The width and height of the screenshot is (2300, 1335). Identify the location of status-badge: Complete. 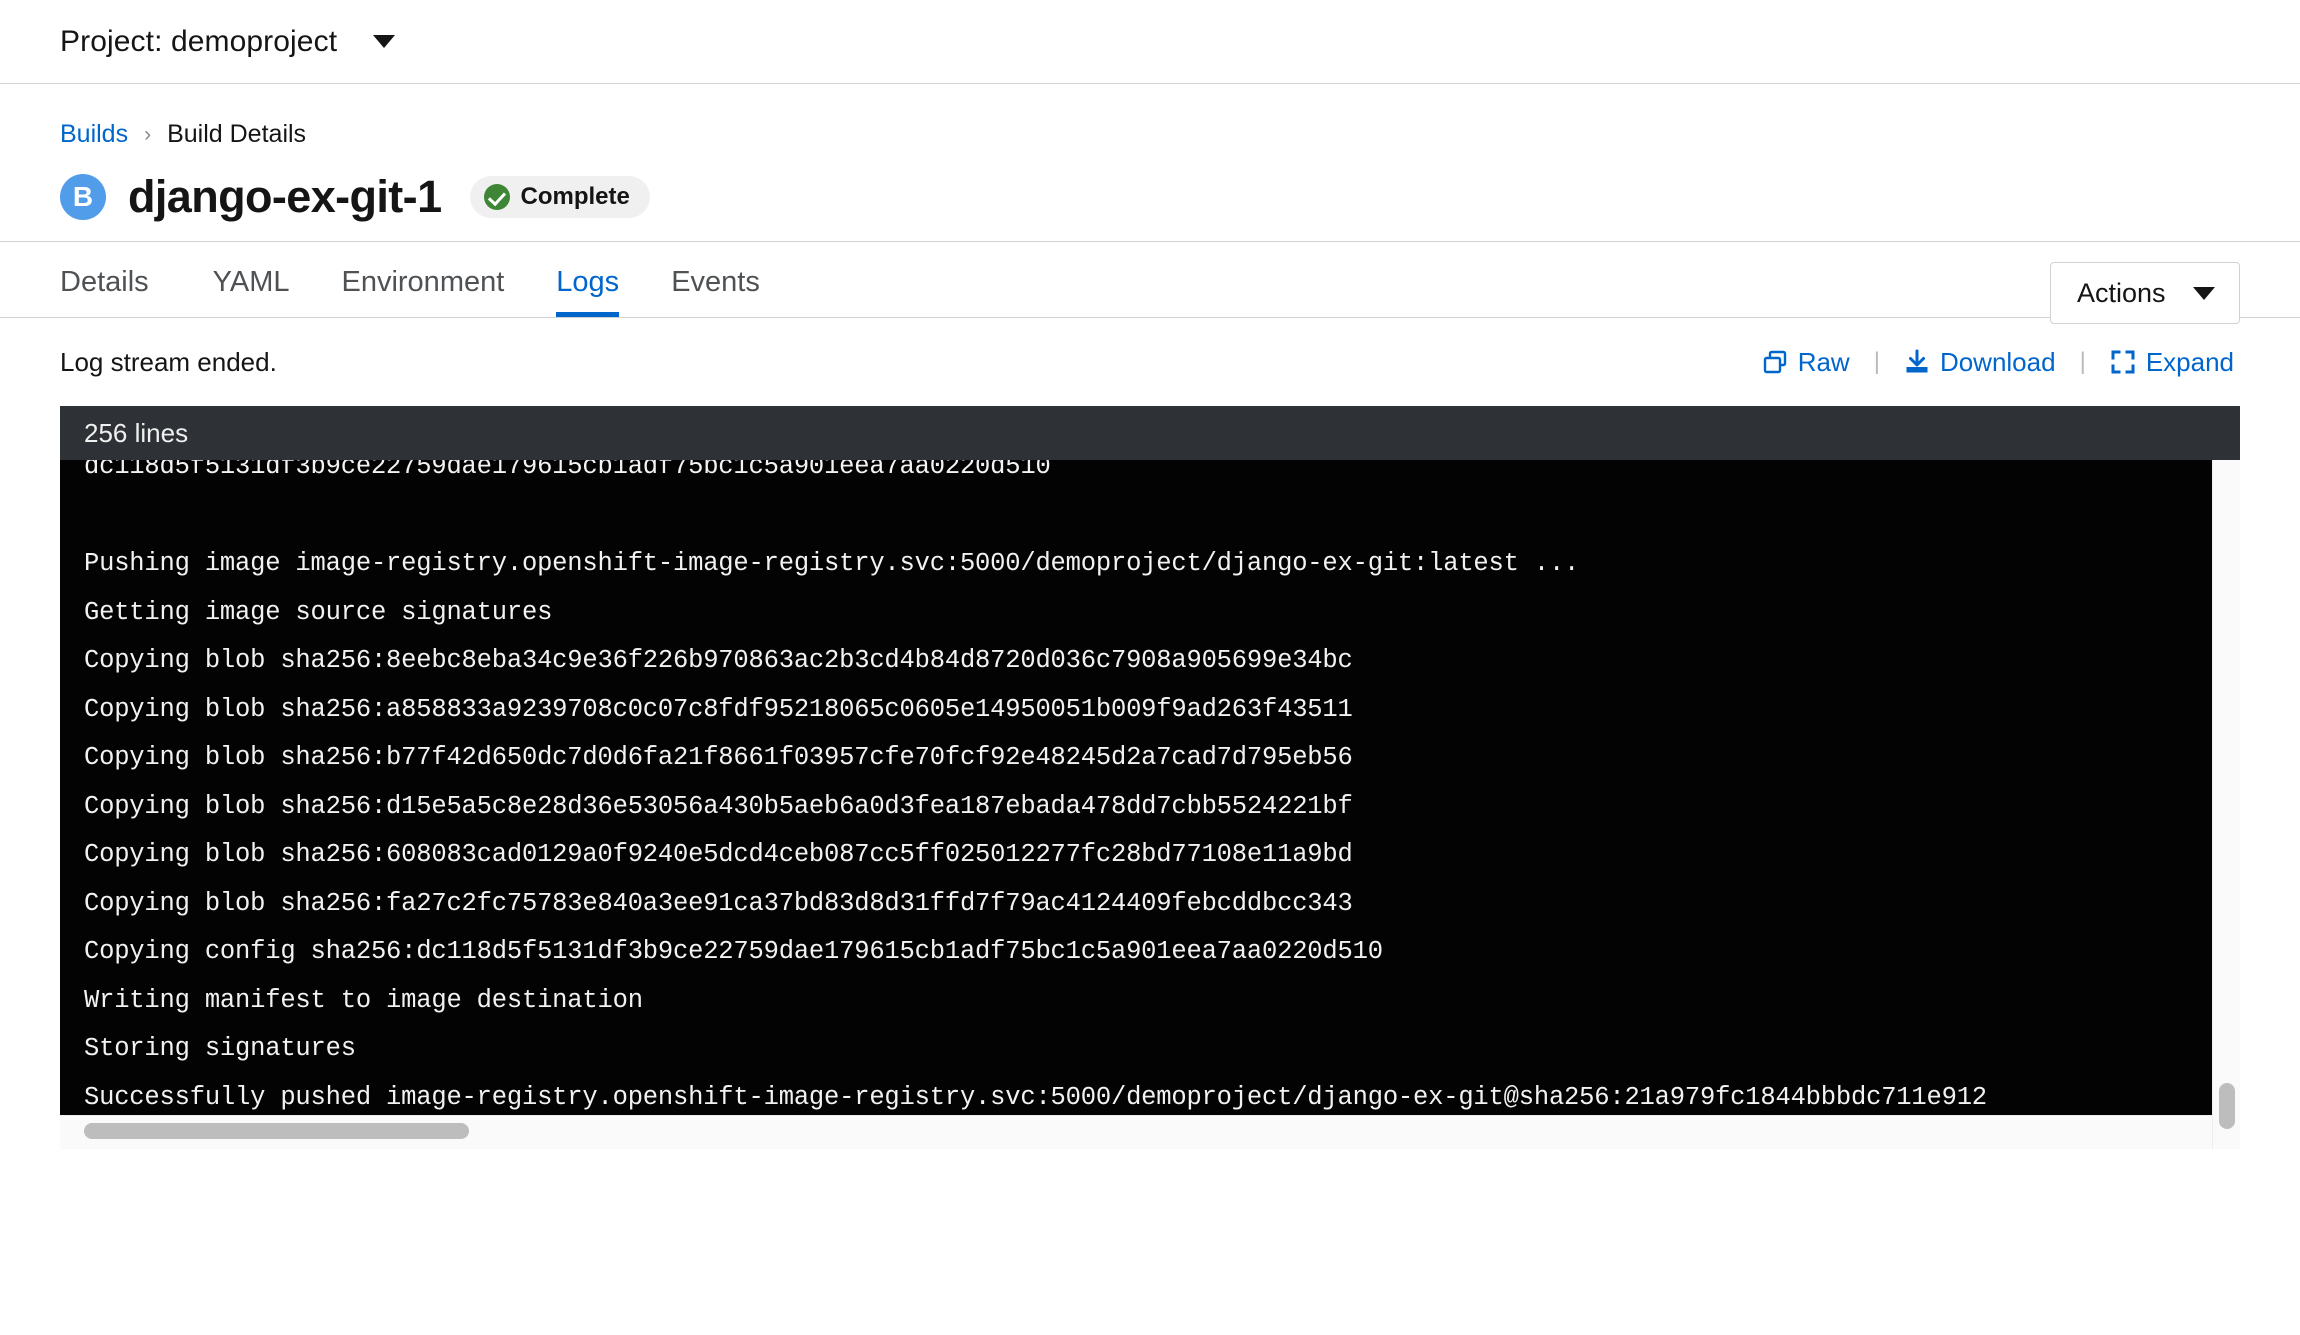
(559, 197).